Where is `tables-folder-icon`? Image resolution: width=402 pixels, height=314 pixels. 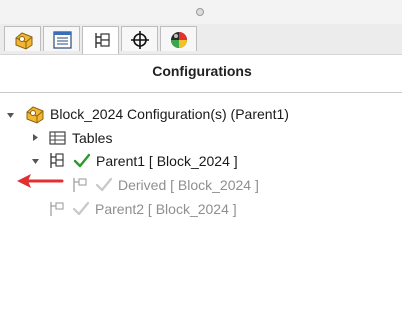 tables-folder-icon is located at coordinates (57, 138).